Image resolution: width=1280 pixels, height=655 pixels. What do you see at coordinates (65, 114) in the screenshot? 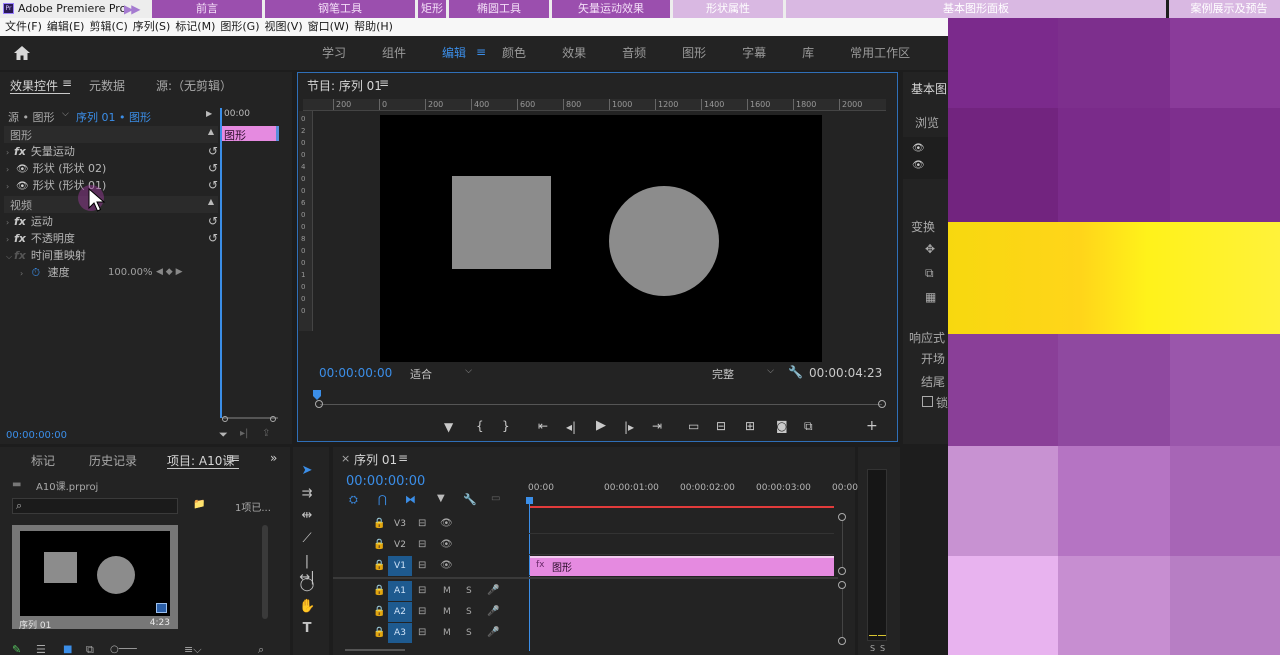
I see `chevron-down-icon: ⌵` at bounding box center [65, 114].